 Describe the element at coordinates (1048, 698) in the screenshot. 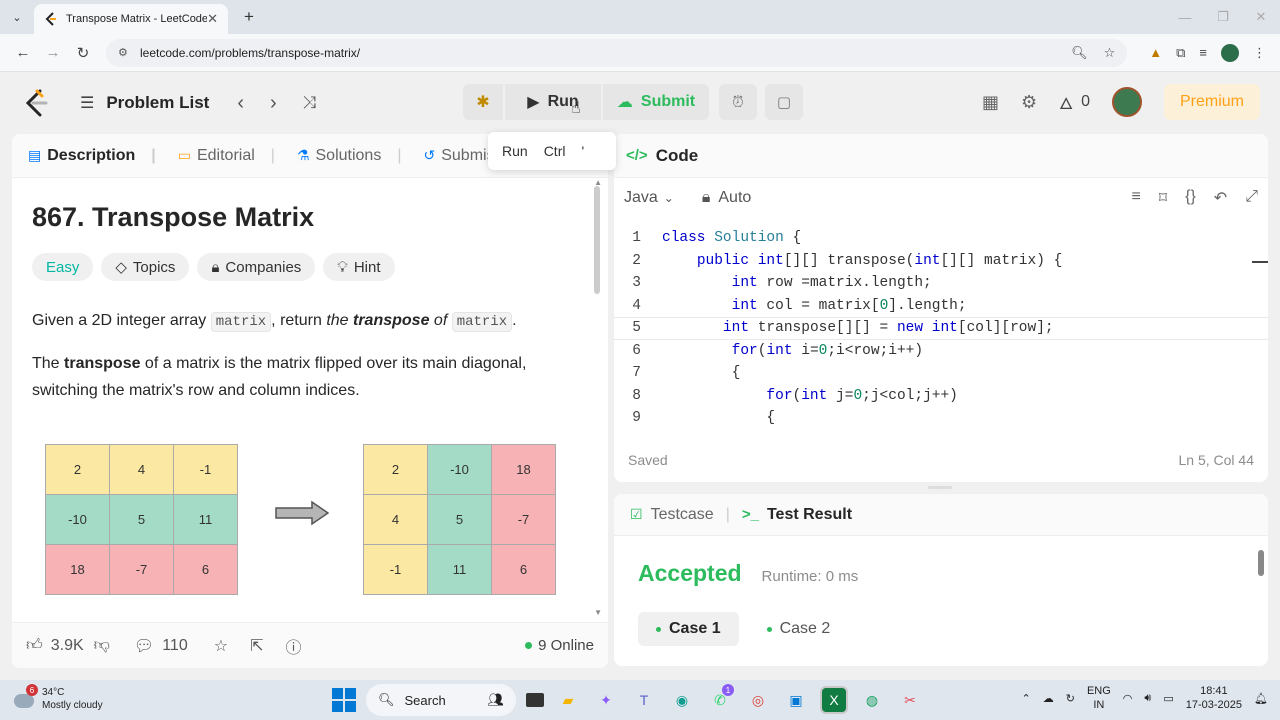

I see `onedrive-cloud-icon: ☁` at that location.